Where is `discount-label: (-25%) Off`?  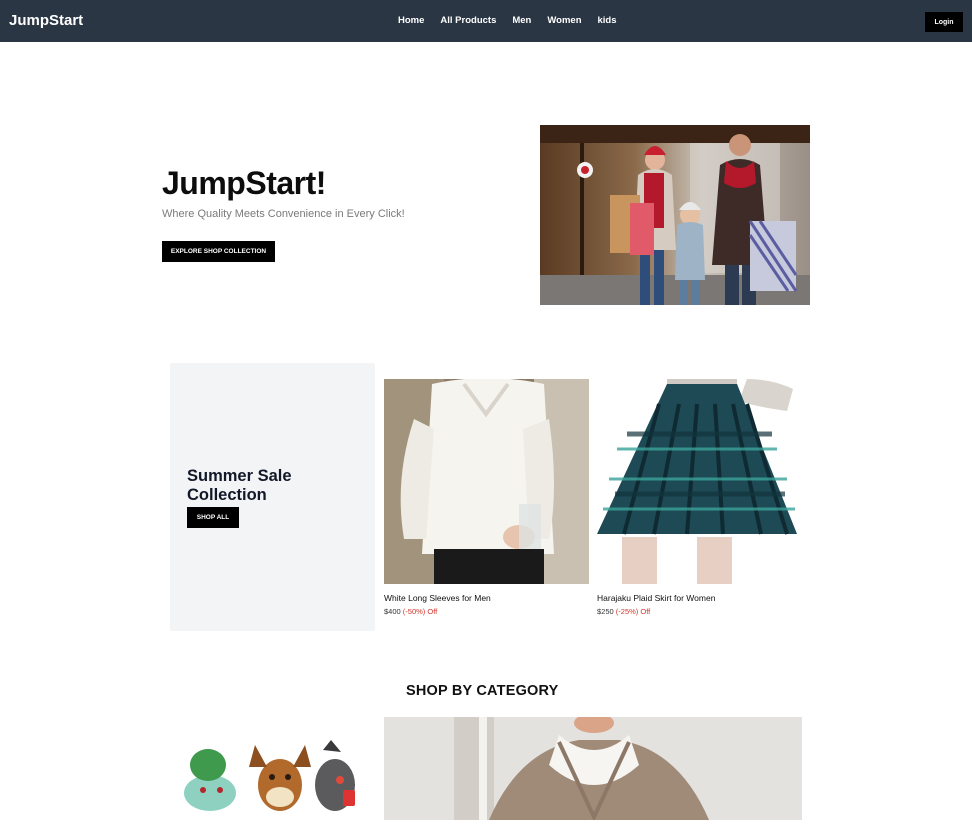 discount-label: (-25%) Off is located at coordinates (633, 611).